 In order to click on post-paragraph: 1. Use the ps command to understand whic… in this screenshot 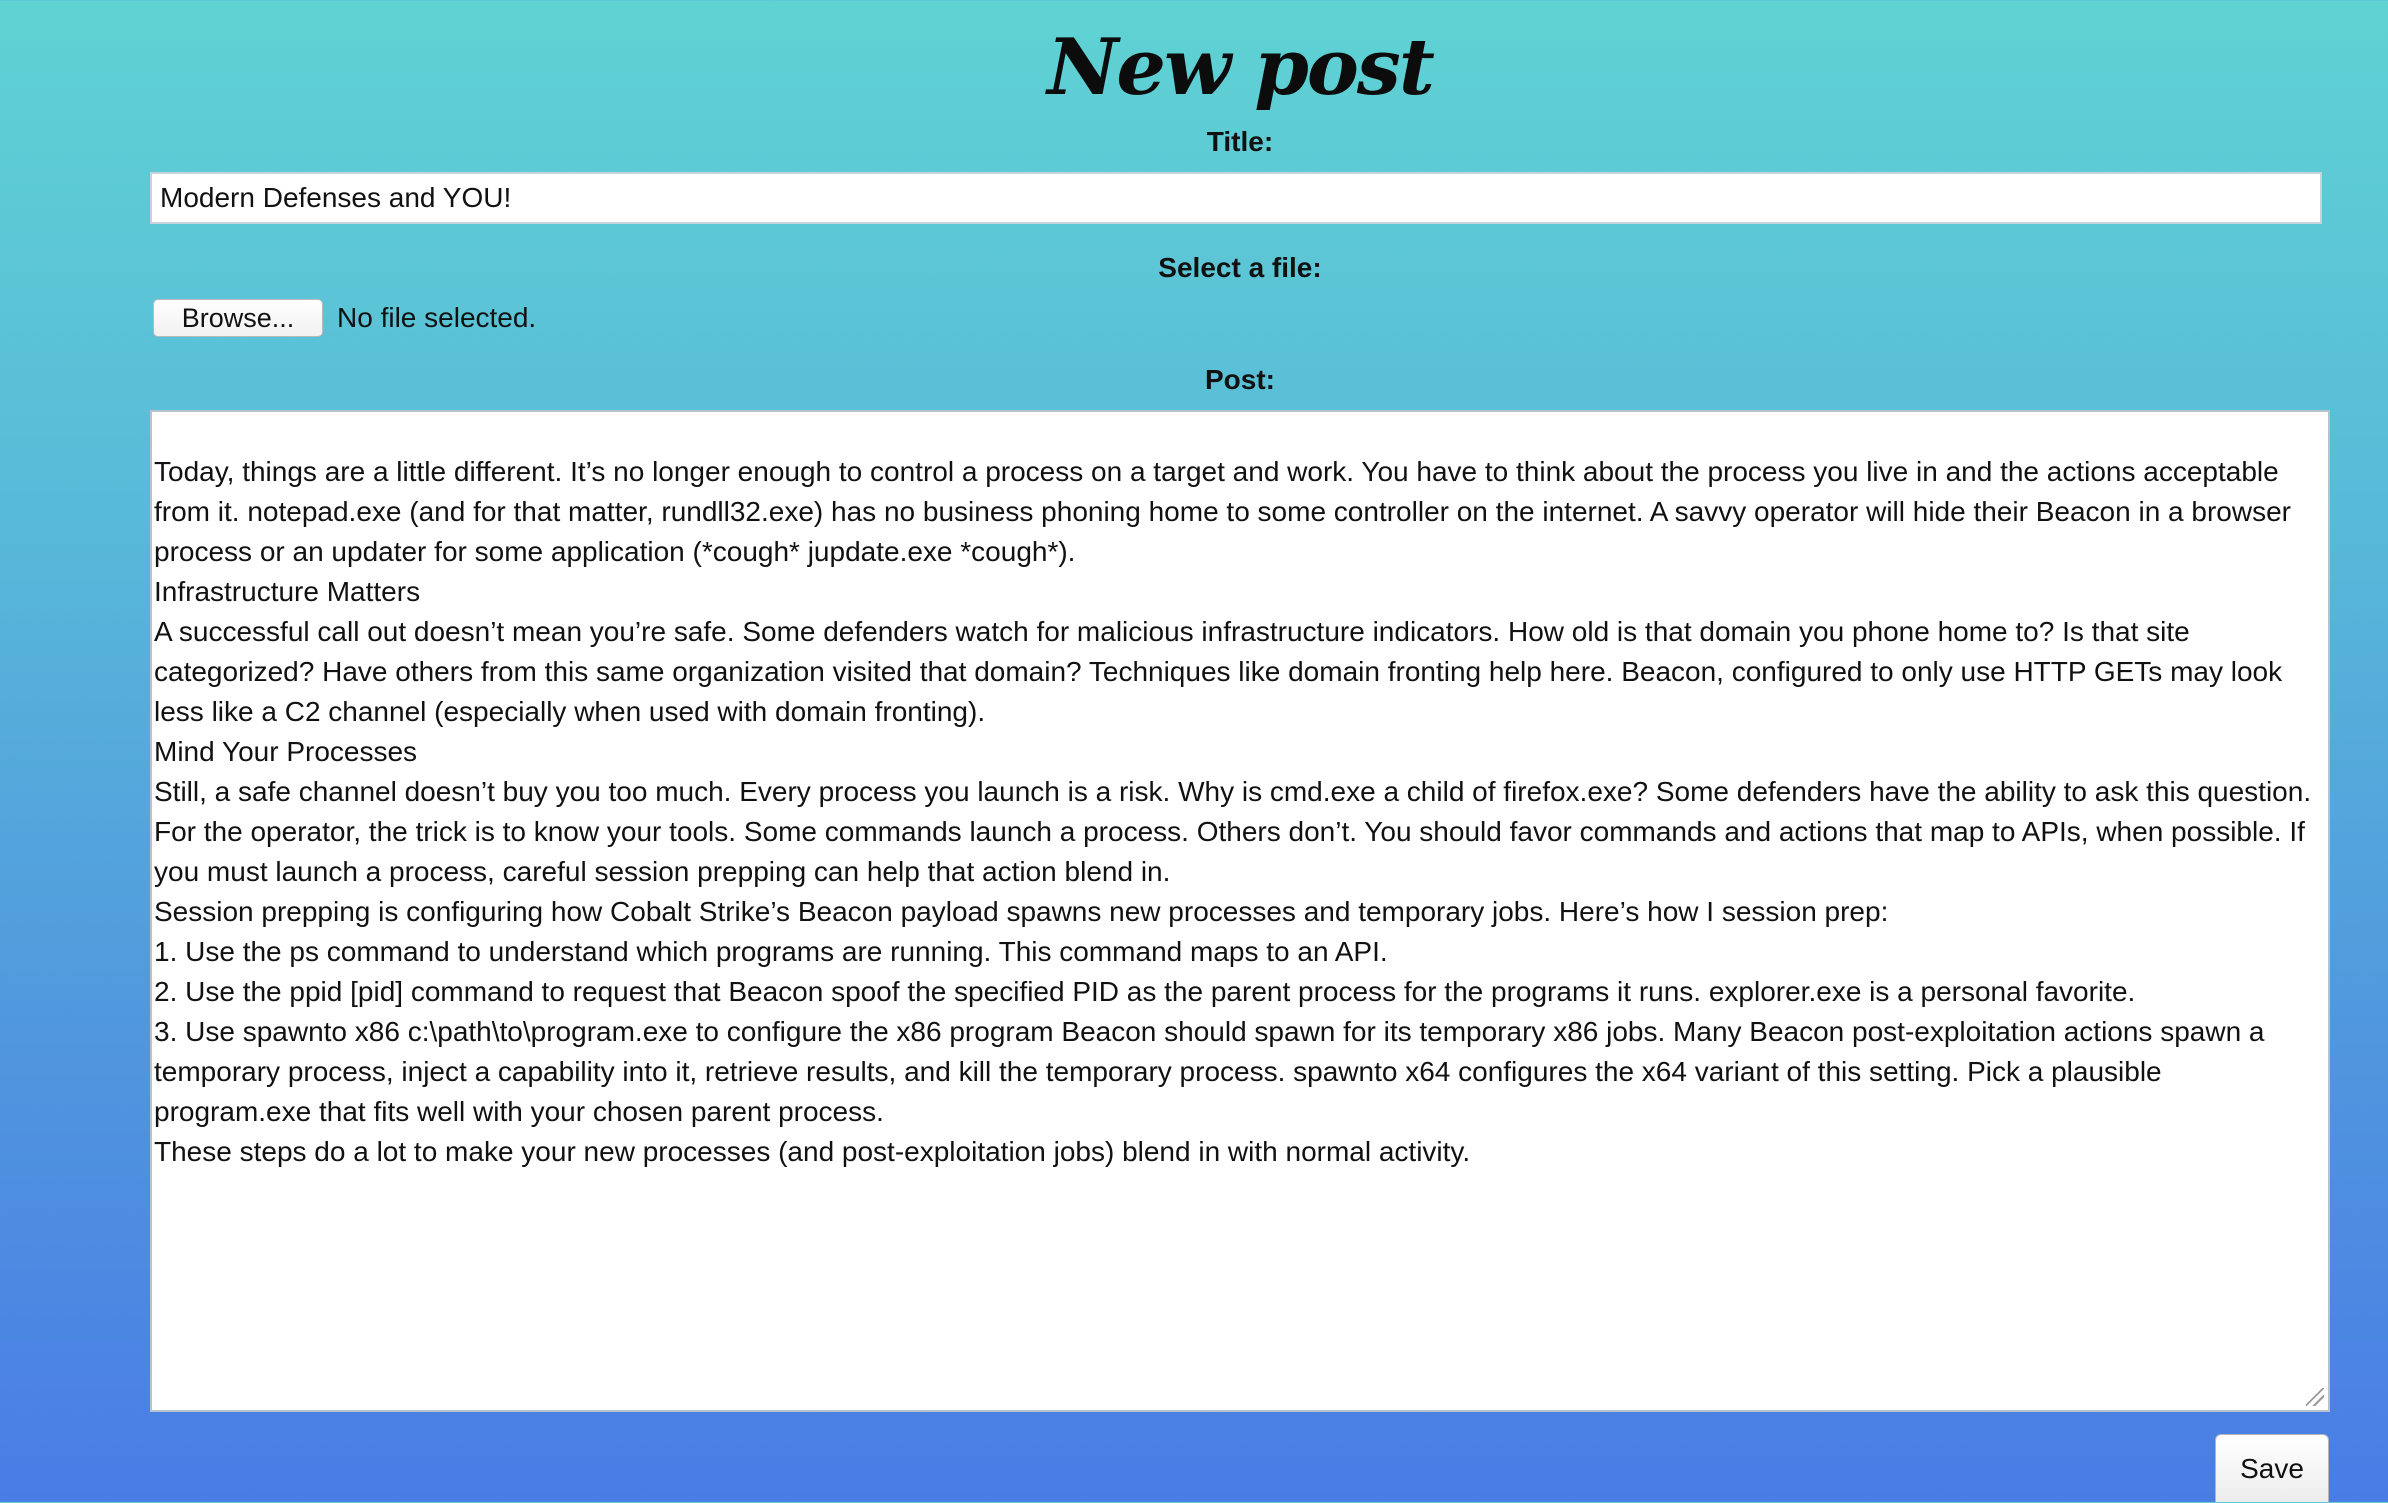, I will do `click(771, 951)`.